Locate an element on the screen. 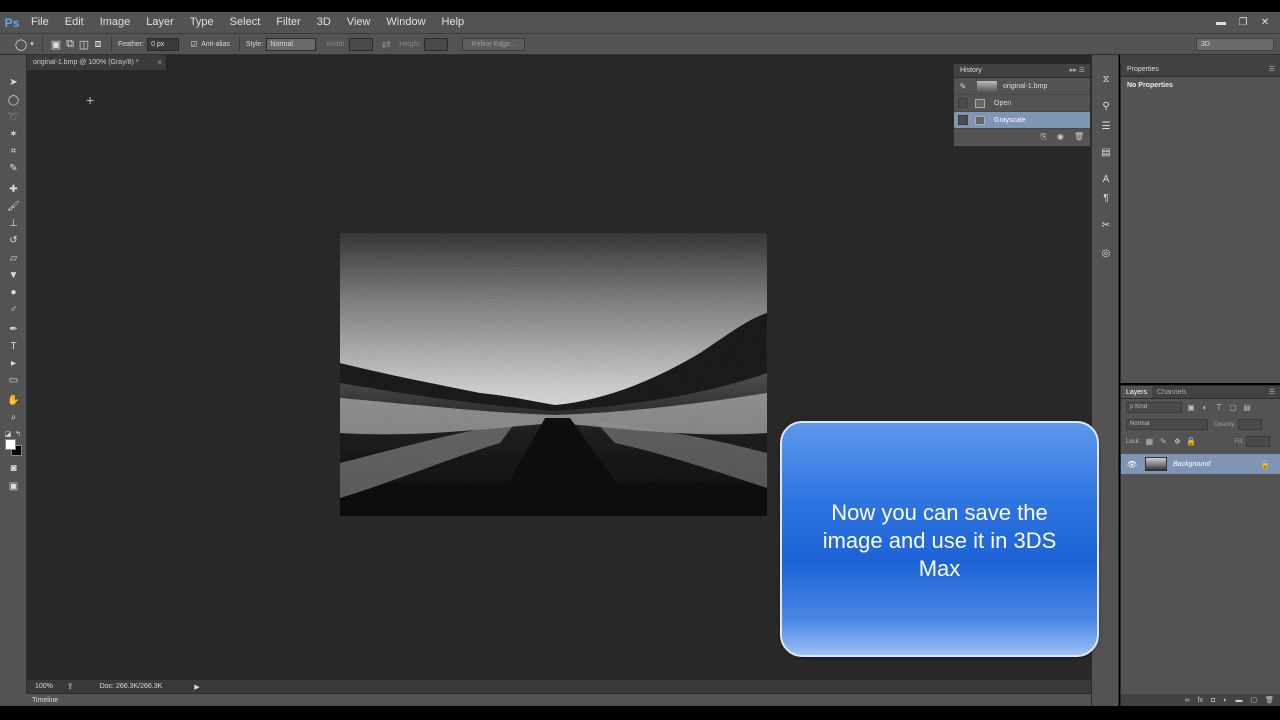 The width and height of the screenshot is (1280, 720). menu-filter: Filter is located at coordinates (288, 22).